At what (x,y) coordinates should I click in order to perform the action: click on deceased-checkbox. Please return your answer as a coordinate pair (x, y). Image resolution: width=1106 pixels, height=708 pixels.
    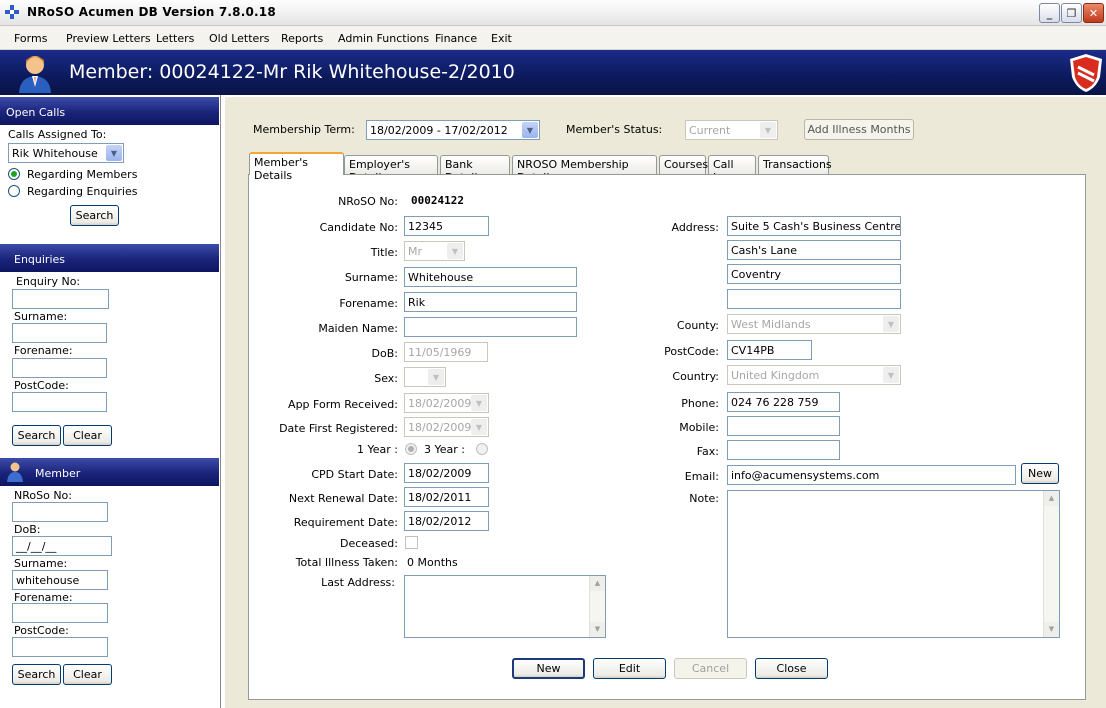
    Looking at the image, I should click on (411, 542).